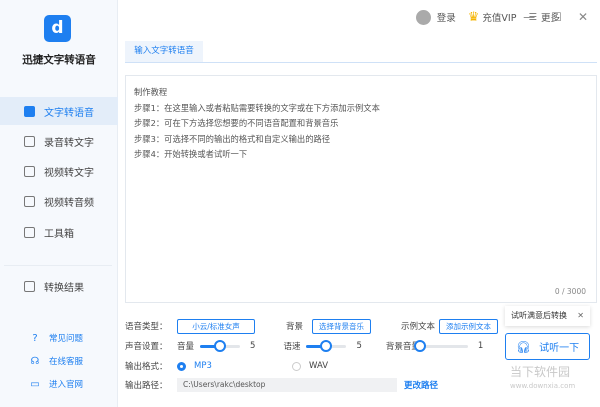  What do you see at coordinates (29, 111) in the screenshot?
I see `text-speech-icon` at bounding box center [29, 111].